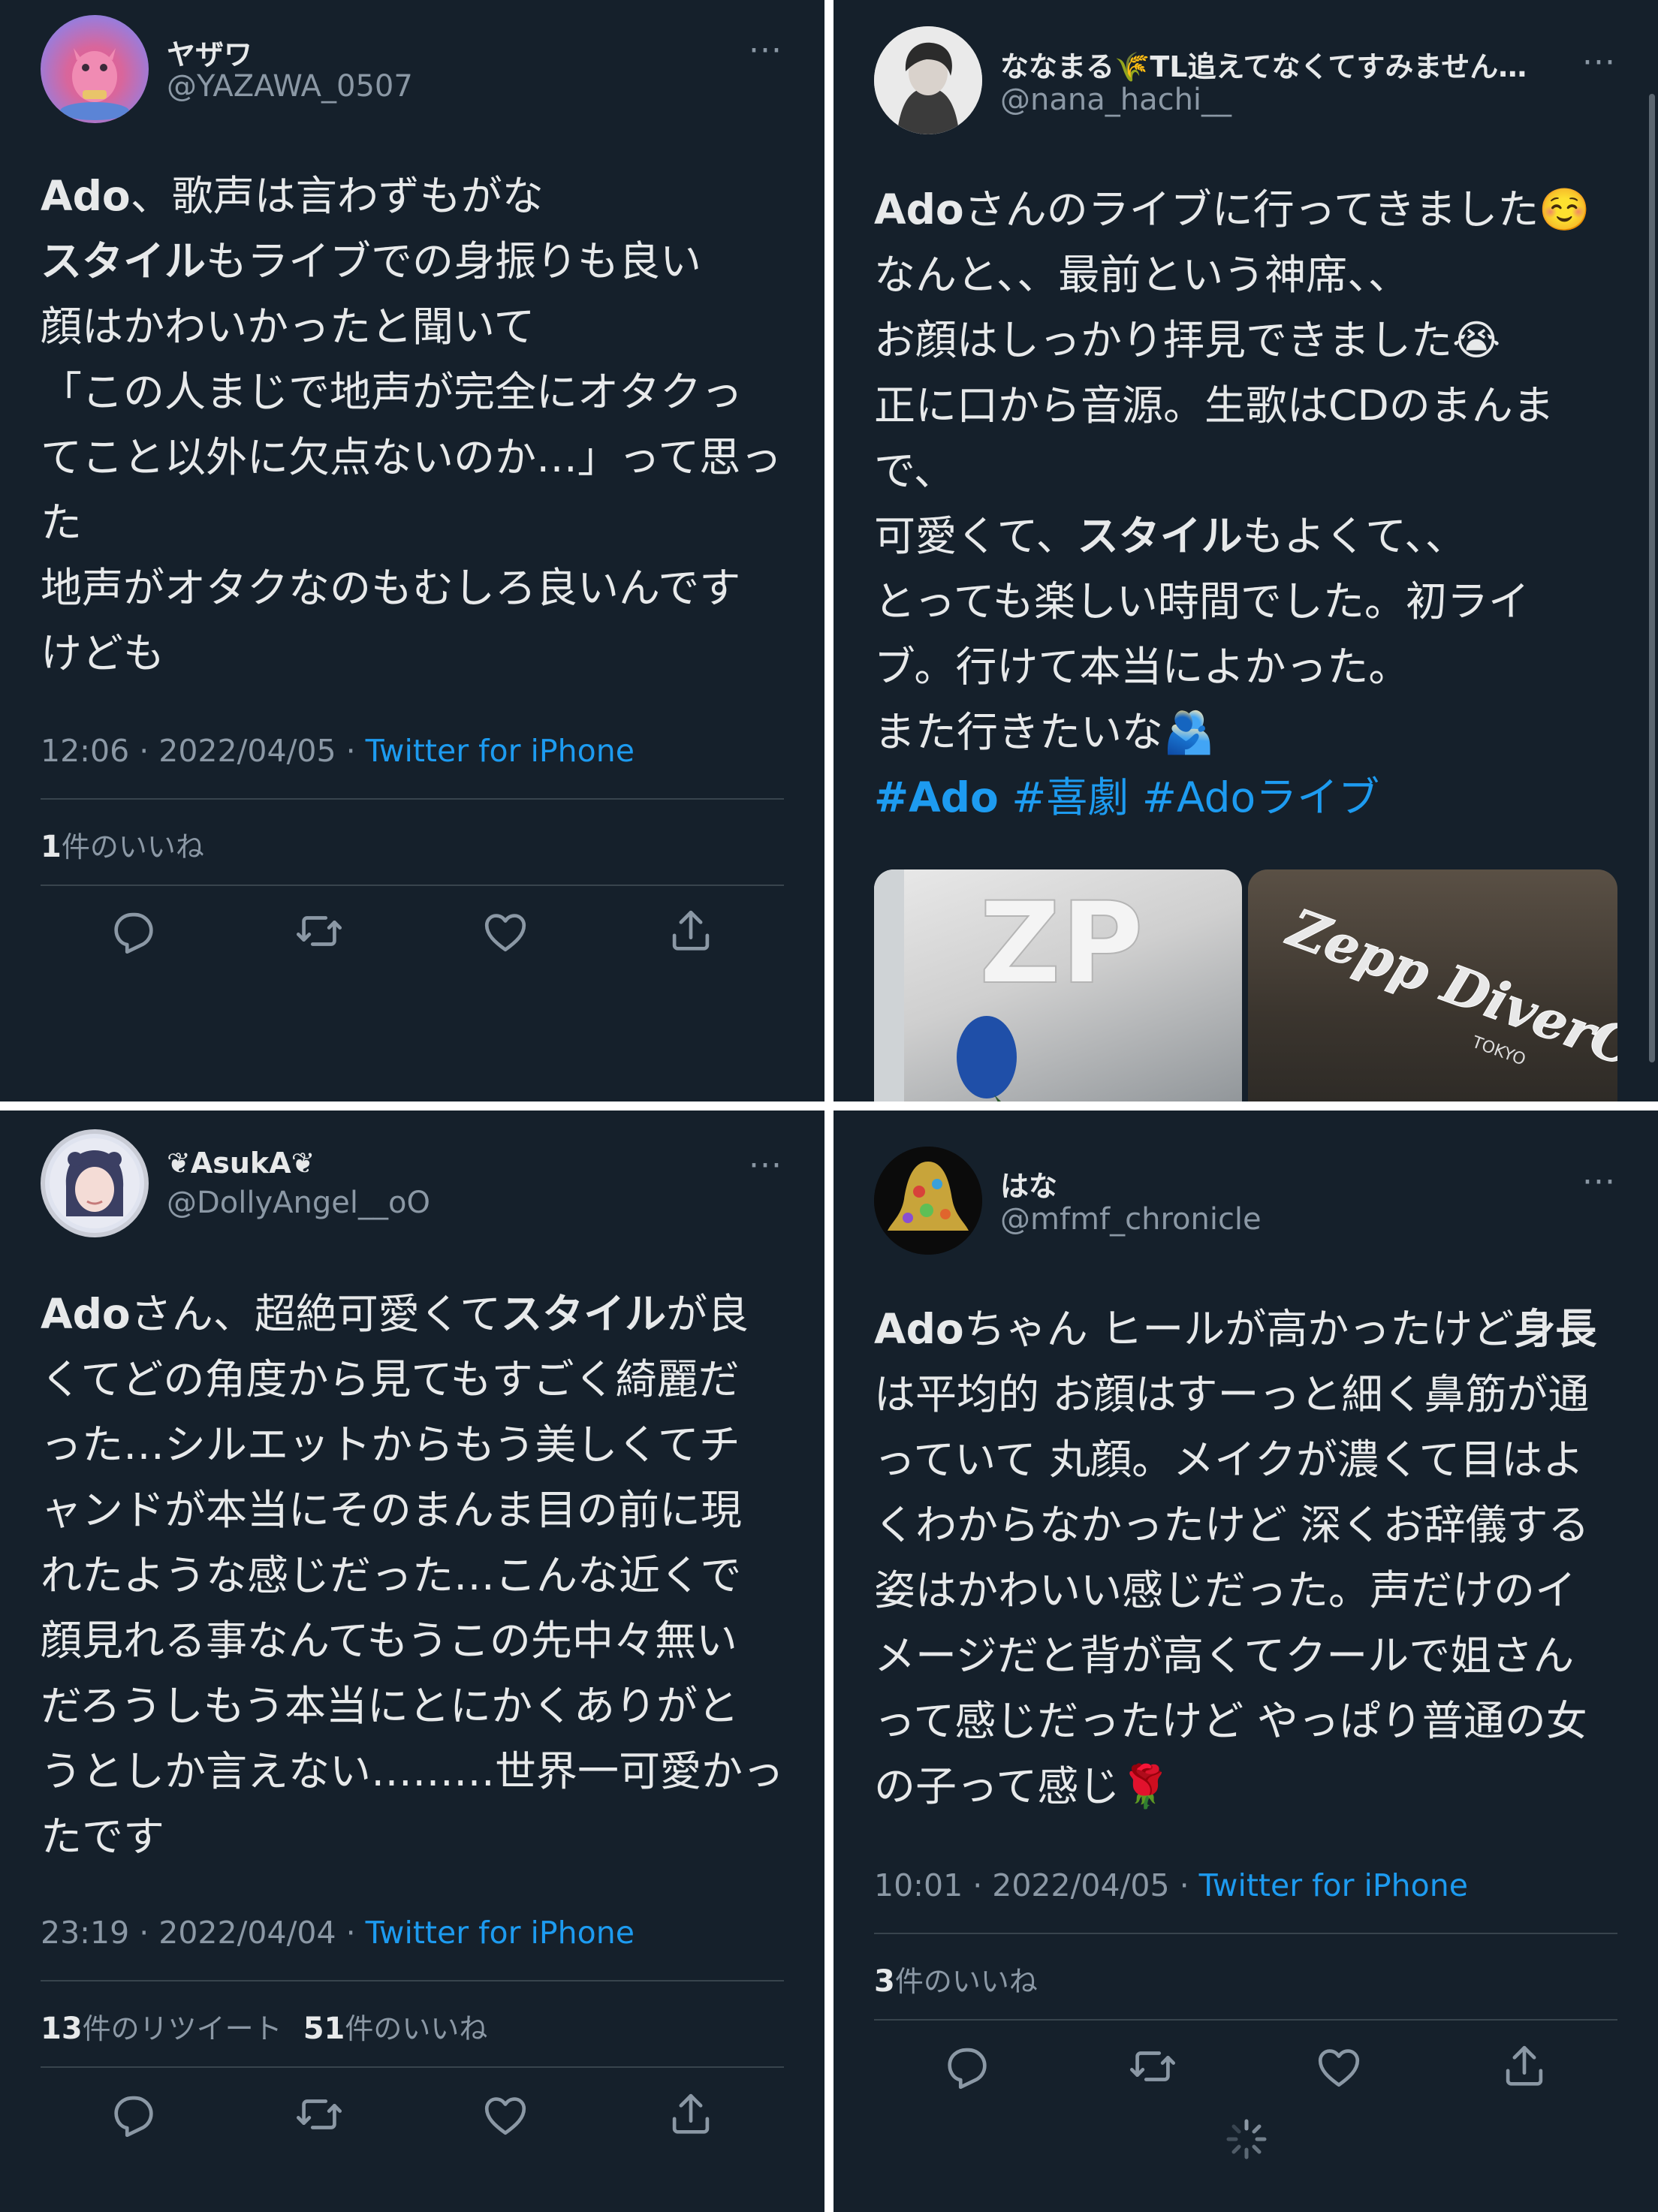 The width and height of the screenshot is (1658, 2212). What do you see at coordinates (1229, 1460) in the screenshot?
I see `tweet-line: っていて 丸顔。メイクが濃くて目はよ` at bounding box center [1229, 1460].